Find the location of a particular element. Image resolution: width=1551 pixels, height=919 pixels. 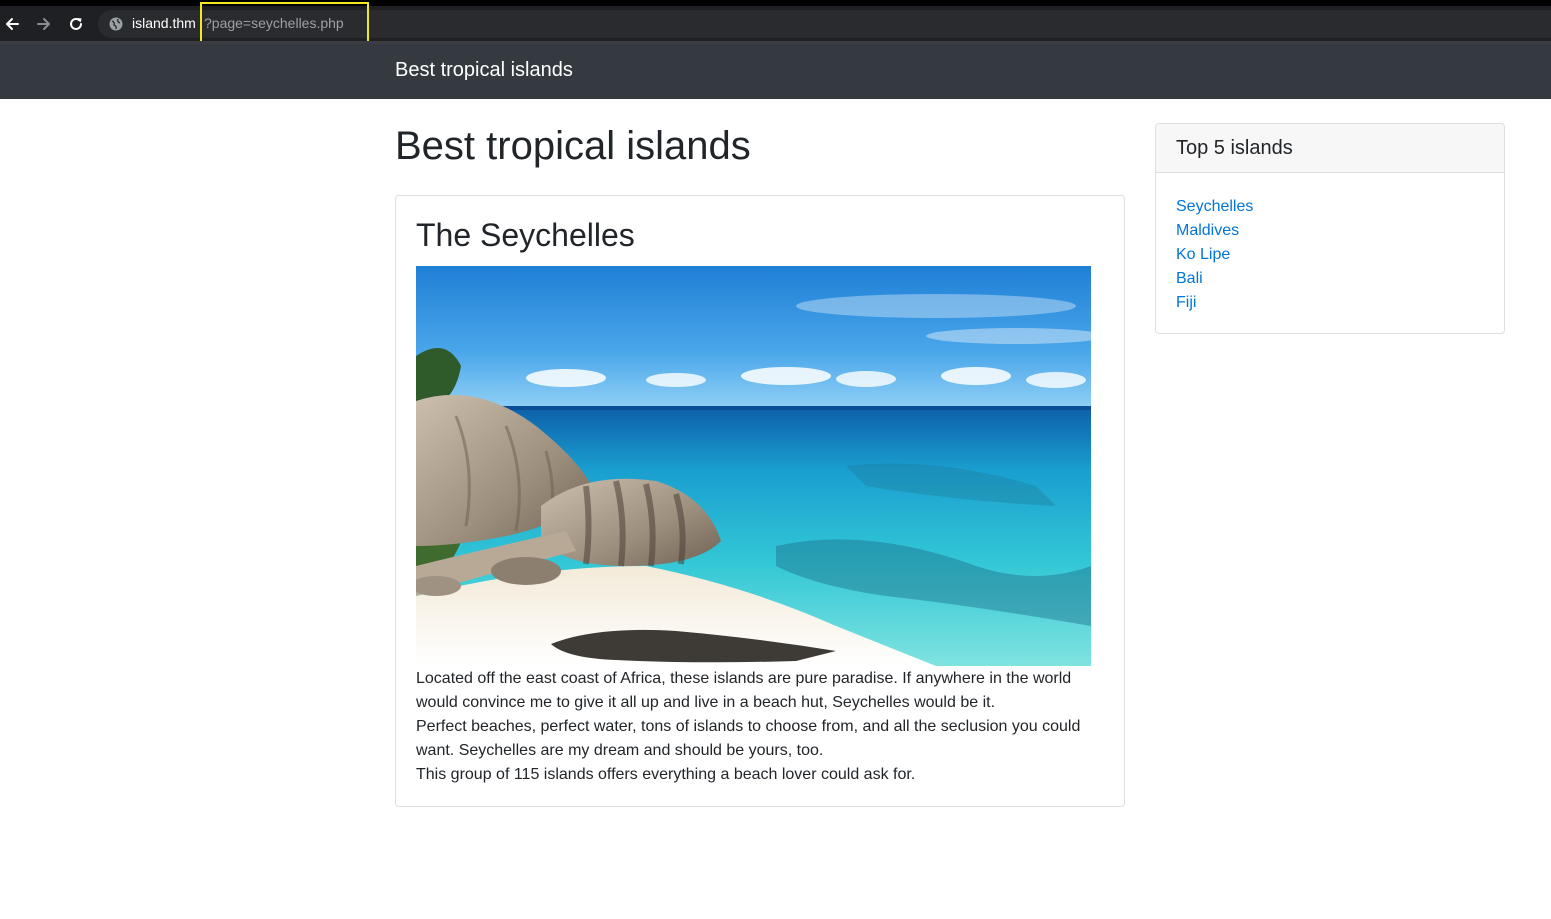

link-maldives: Maldives is located at coordinates (1207, 230).